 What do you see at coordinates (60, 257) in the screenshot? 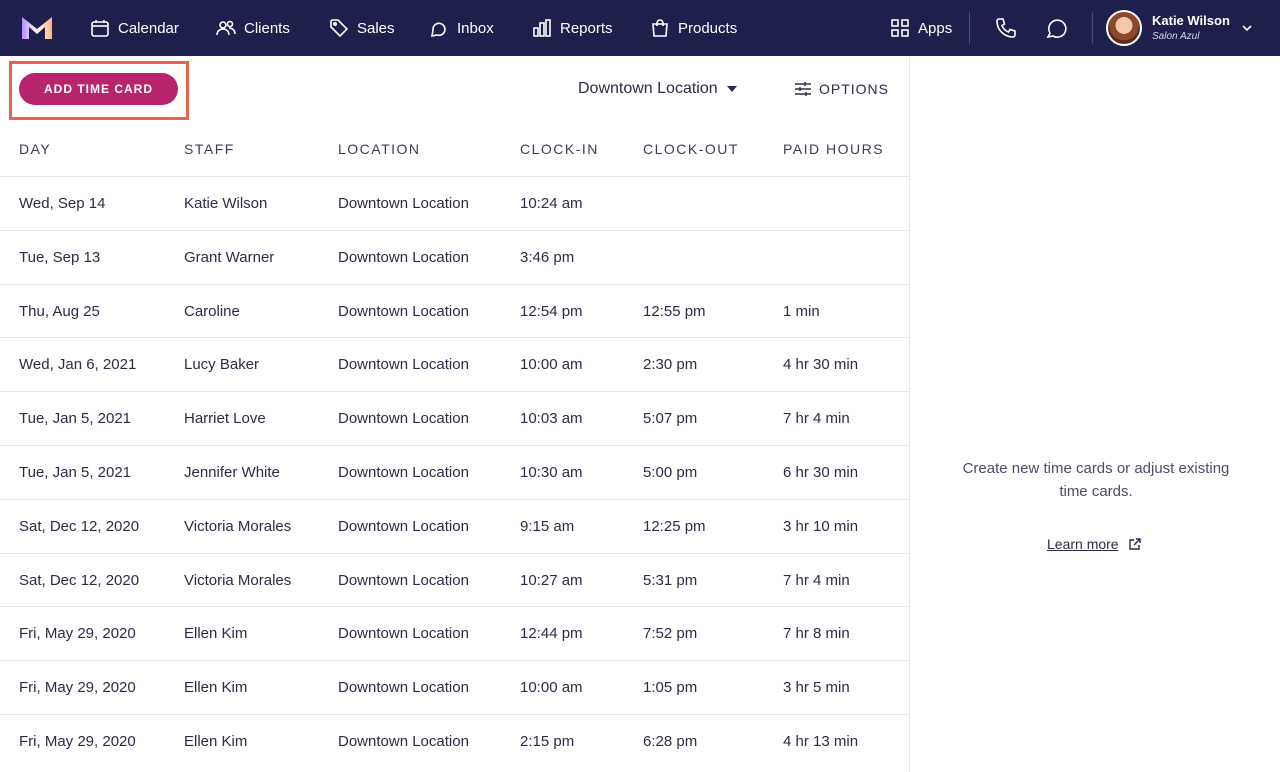
I see `cell-day: Tue, Sep 13` at bounding box center [60, 257].